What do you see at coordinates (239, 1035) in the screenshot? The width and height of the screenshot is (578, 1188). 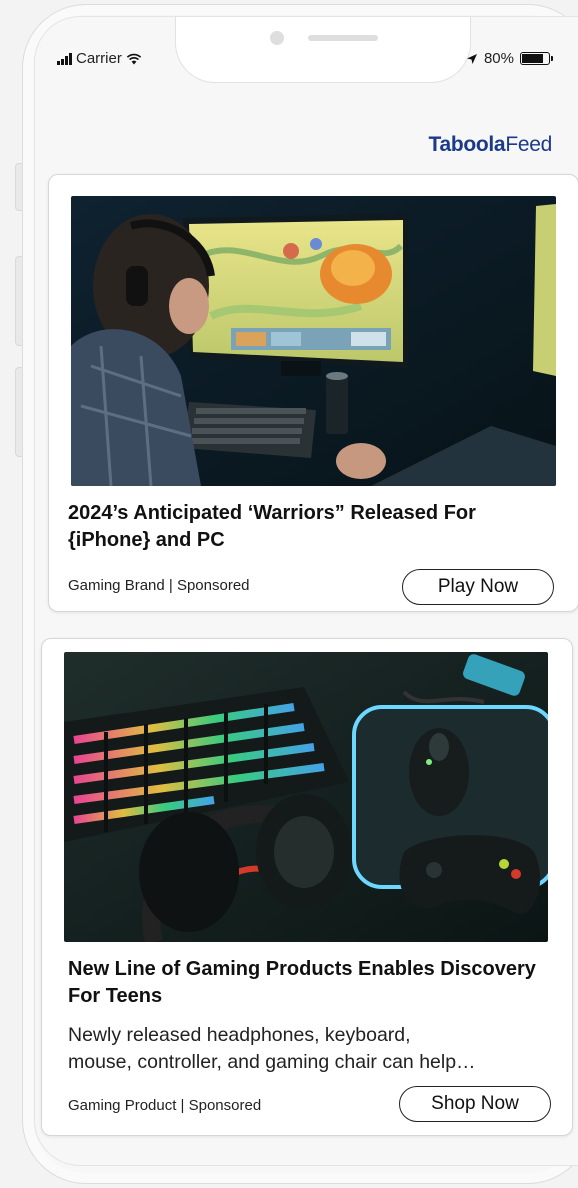 I see `card-description-line-1: Newly released headphones, keyboard,` at bounding box center [239, 1035].